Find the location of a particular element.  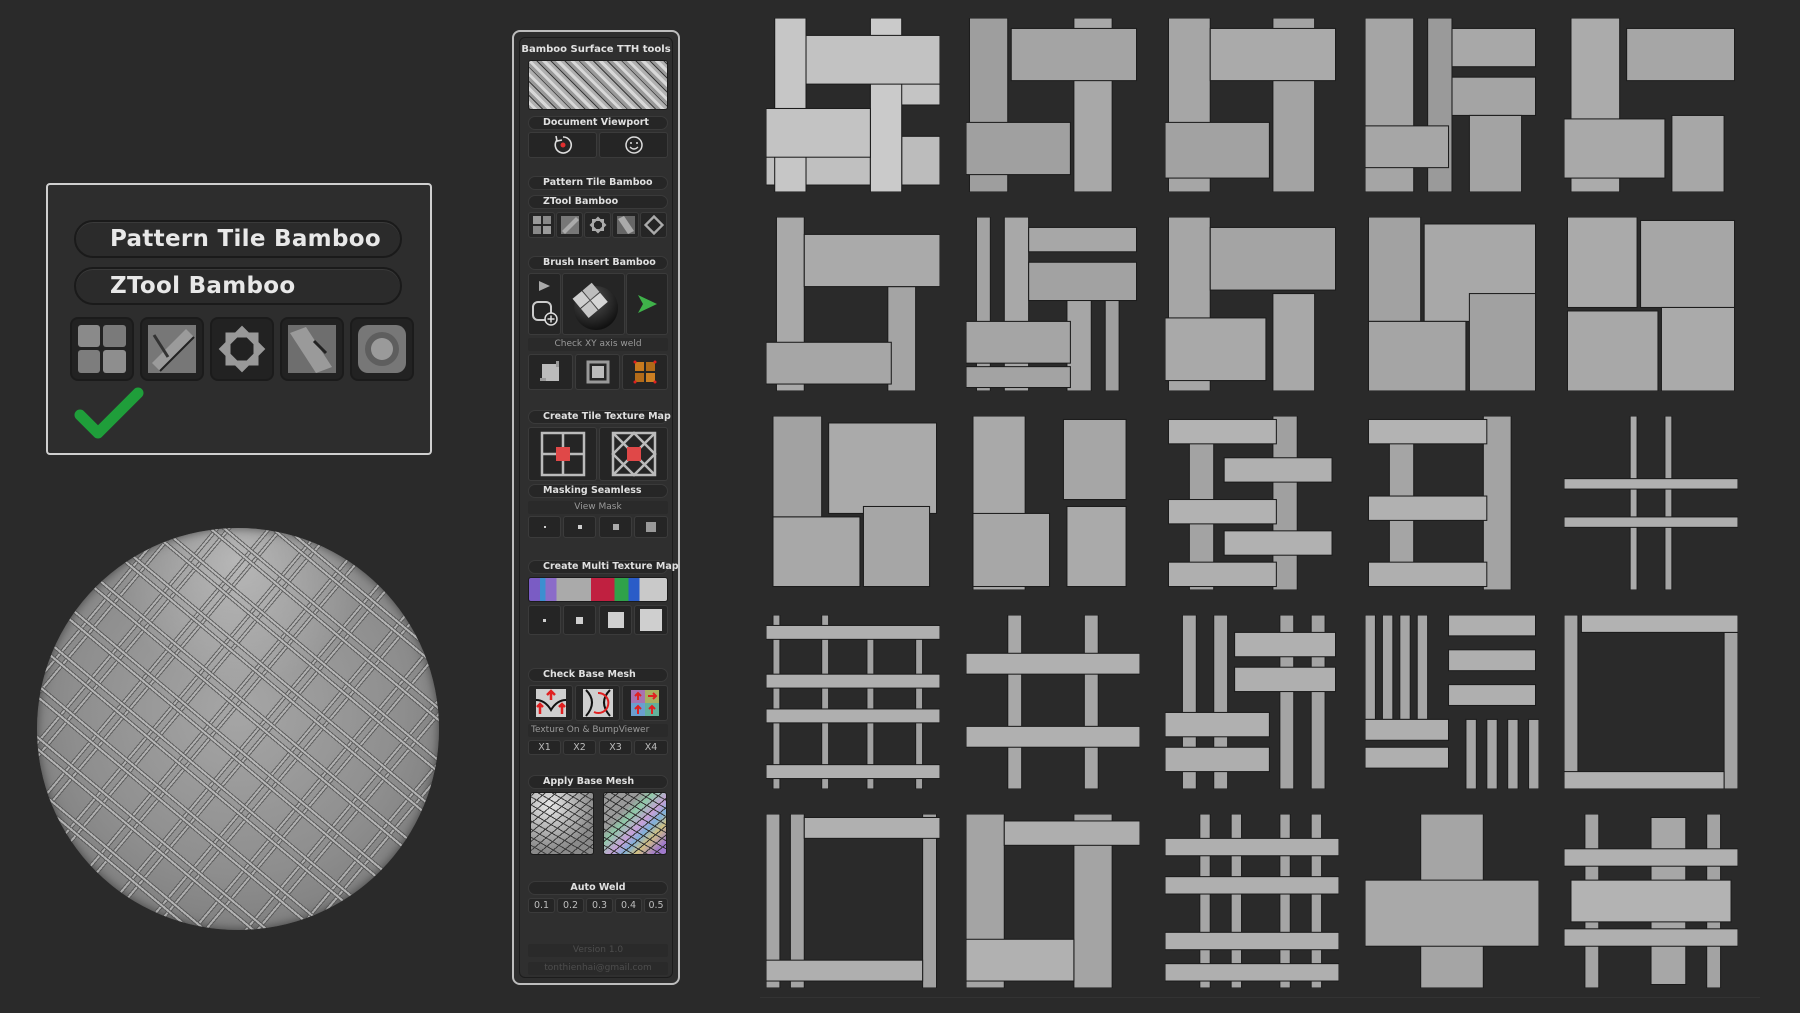

apply-gray-mesh-thumbnail is located at coordinates (562, 823).